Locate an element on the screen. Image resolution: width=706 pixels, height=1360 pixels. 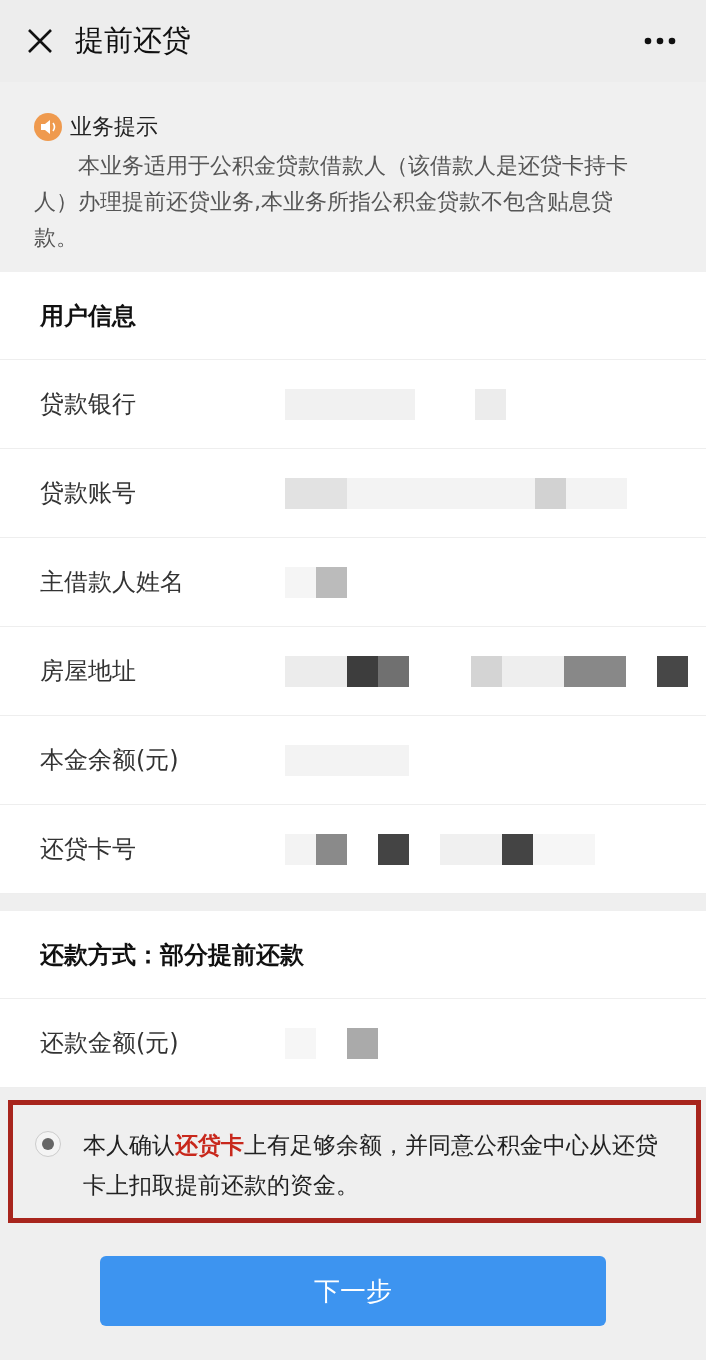
notice-text: 本业务适用于公积金贷款借款人（该借款人是还贷卡持卡人）办理提前还贷业务,本业务所指公积金贷款不包含贴息贷款。 is located at coordinates (331, 202).